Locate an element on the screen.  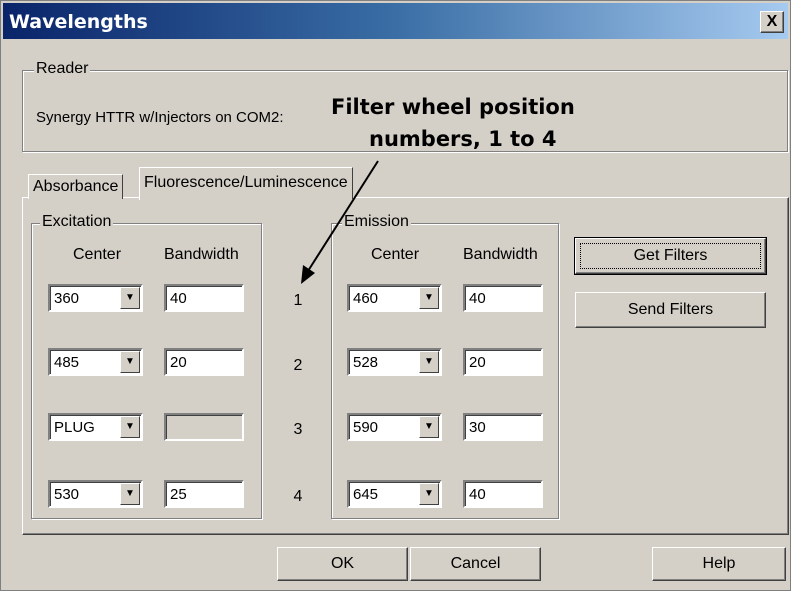
tab-fluorescence-label: Fluorescence/Luminescence is located at coordinates (246, 182).